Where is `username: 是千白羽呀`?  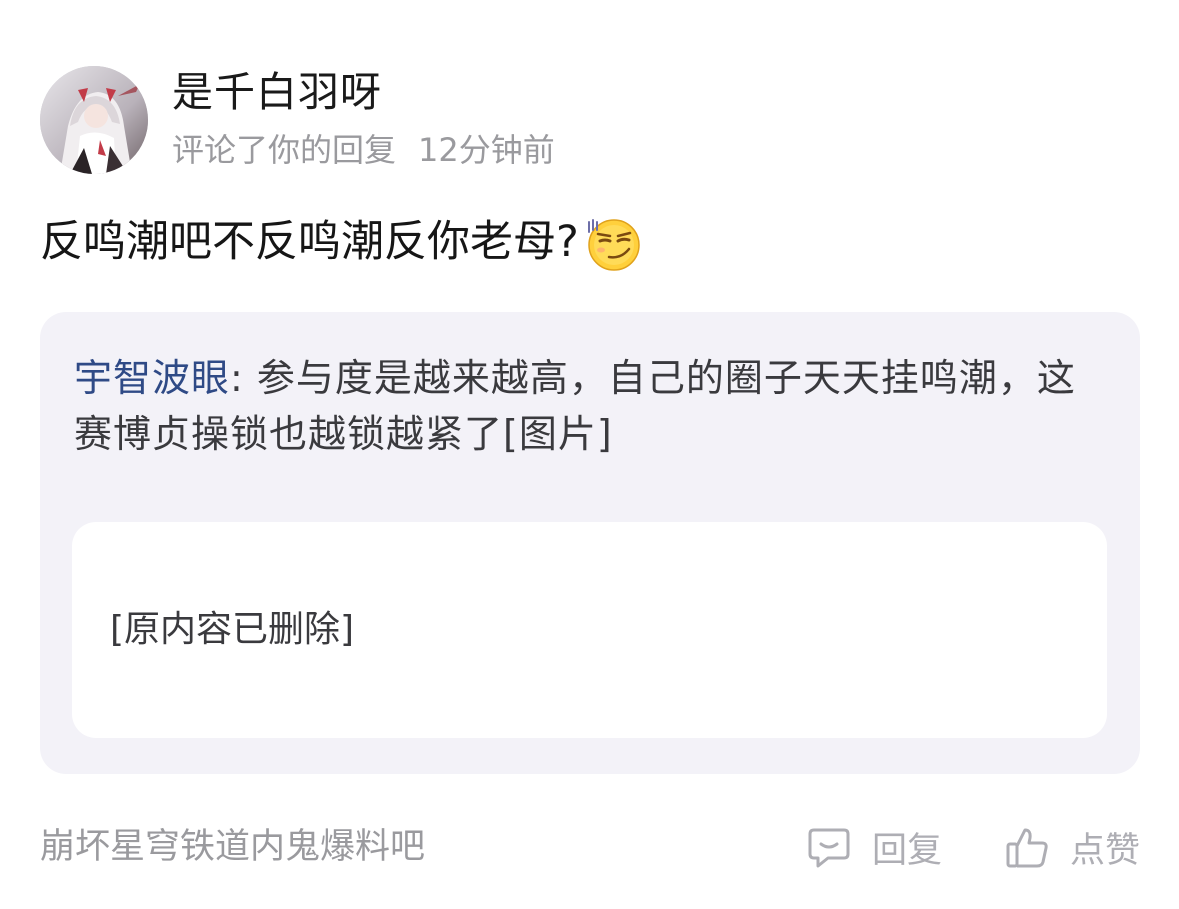
username: 是千白羽呀 is located at coordinates (277, 92).